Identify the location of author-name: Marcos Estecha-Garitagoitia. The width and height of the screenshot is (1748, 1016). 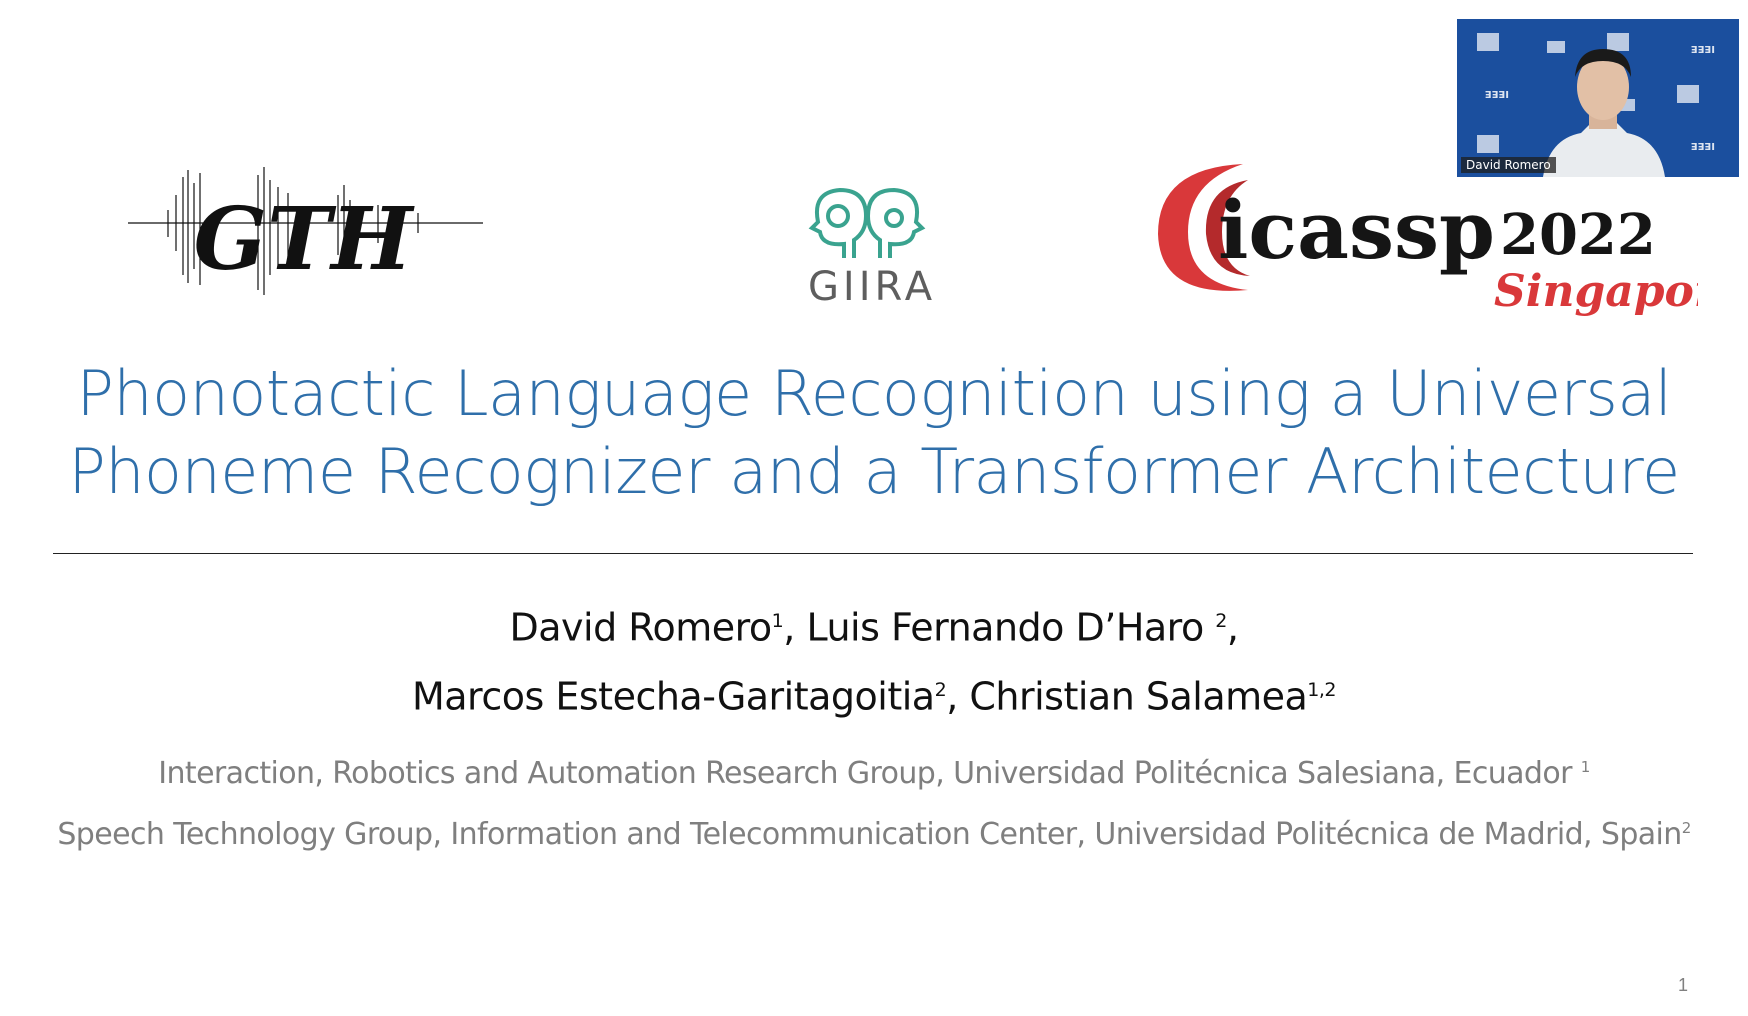
(673, 696).